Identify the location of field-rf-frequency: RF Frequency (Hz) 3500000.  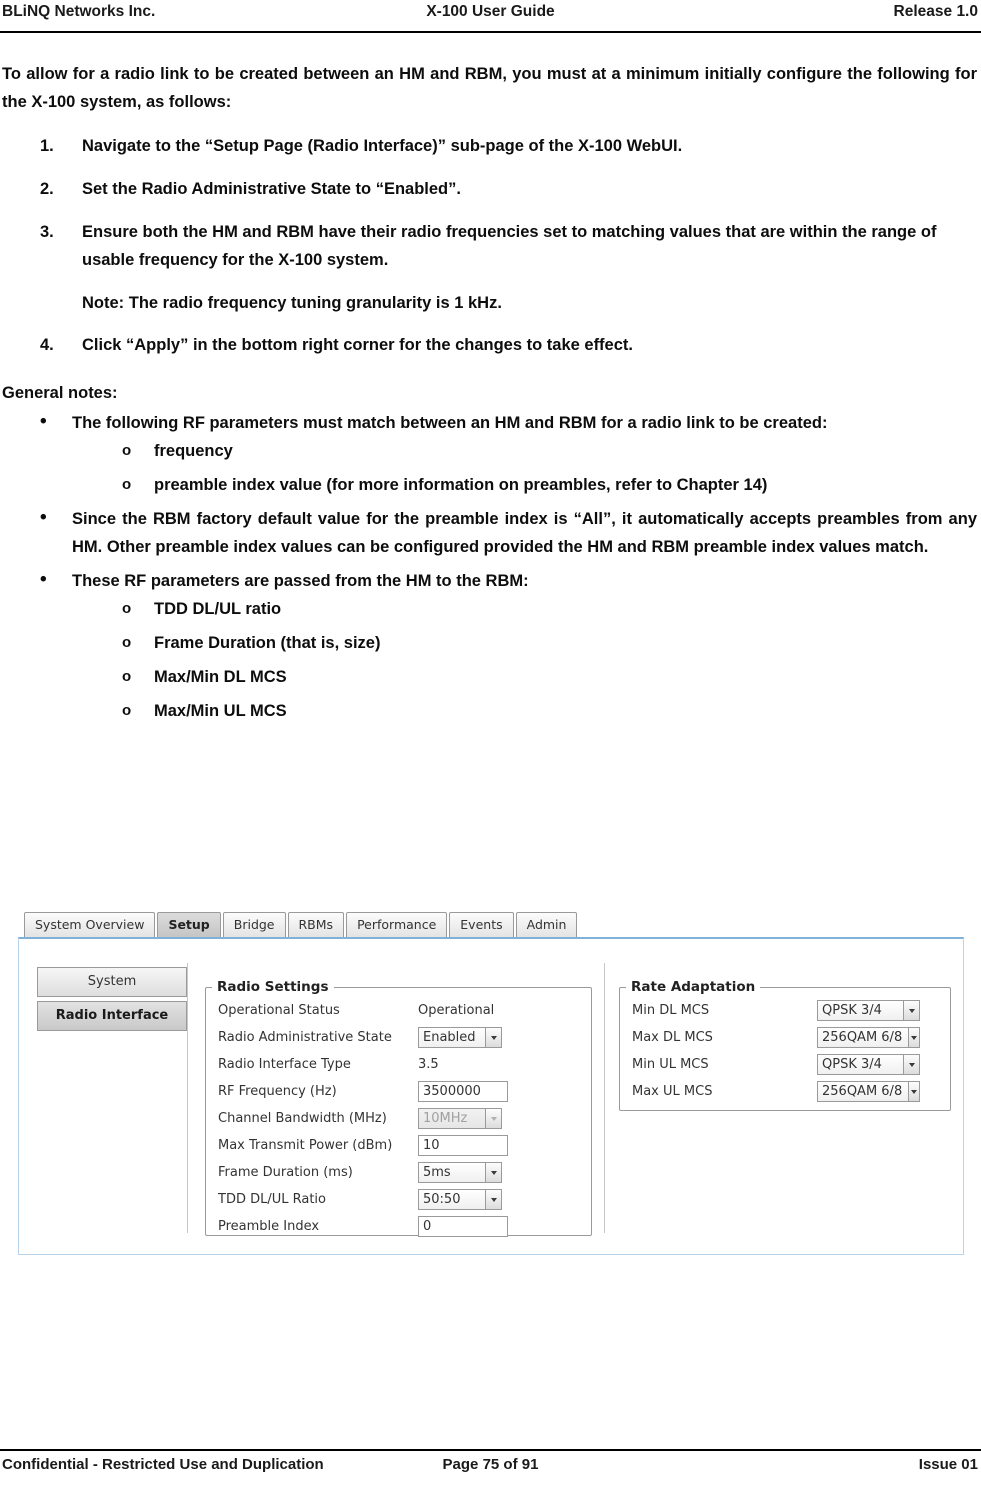
(404, 1091).